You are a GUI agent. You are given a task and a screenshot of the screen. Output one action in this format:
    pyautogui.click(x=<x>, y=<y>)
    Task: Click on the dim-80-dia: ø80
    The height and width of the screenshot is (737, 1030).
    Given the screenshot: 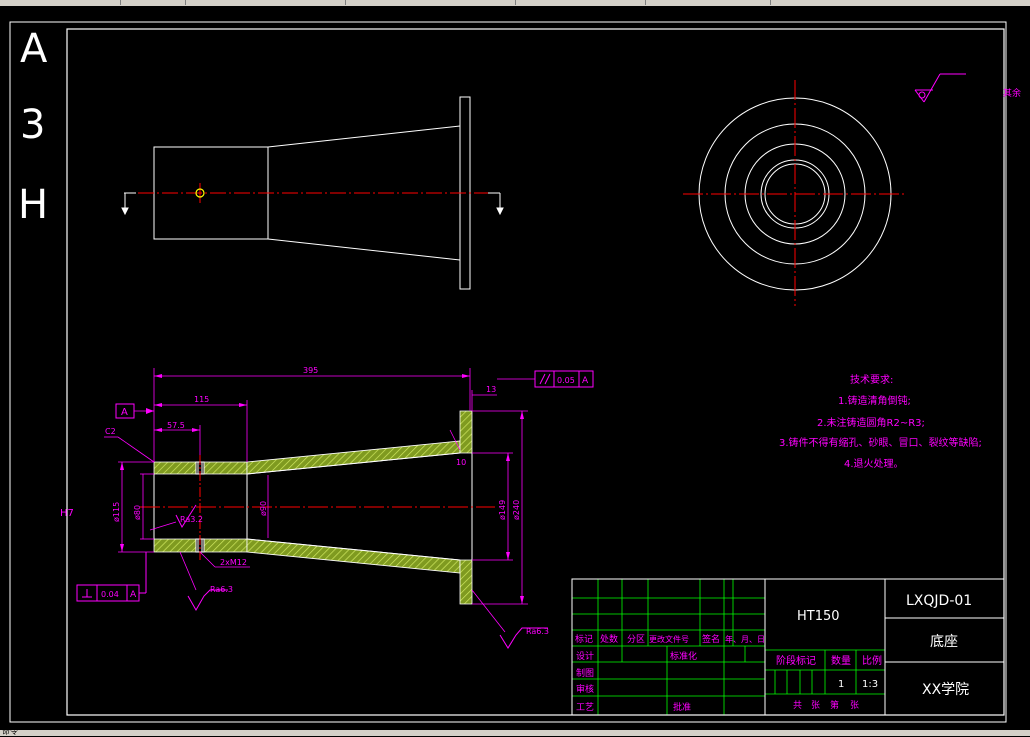 What is the action you would take?
    pyautogui.click(x=137, y=512)
    